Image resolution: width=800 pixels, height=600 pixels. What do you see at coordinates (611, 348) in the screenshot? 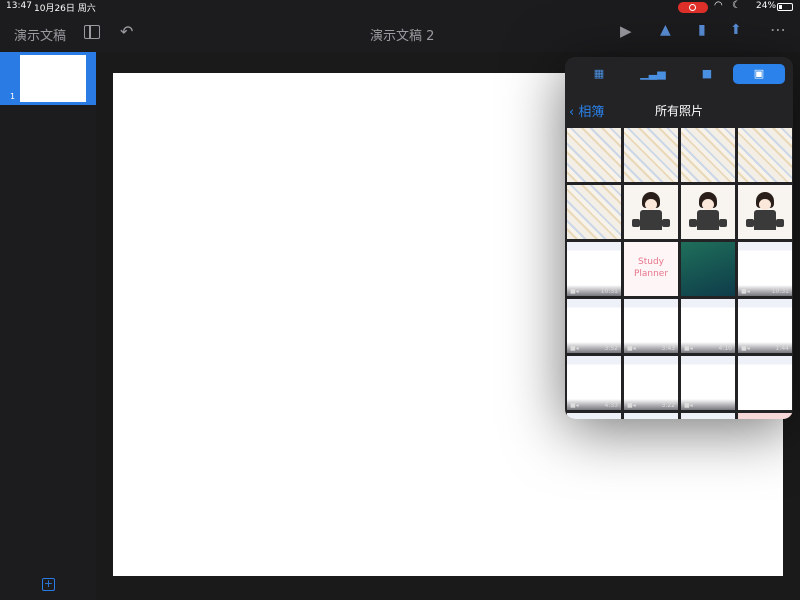
I see `video-duration: 3:52` at bounding box center [611, 348].